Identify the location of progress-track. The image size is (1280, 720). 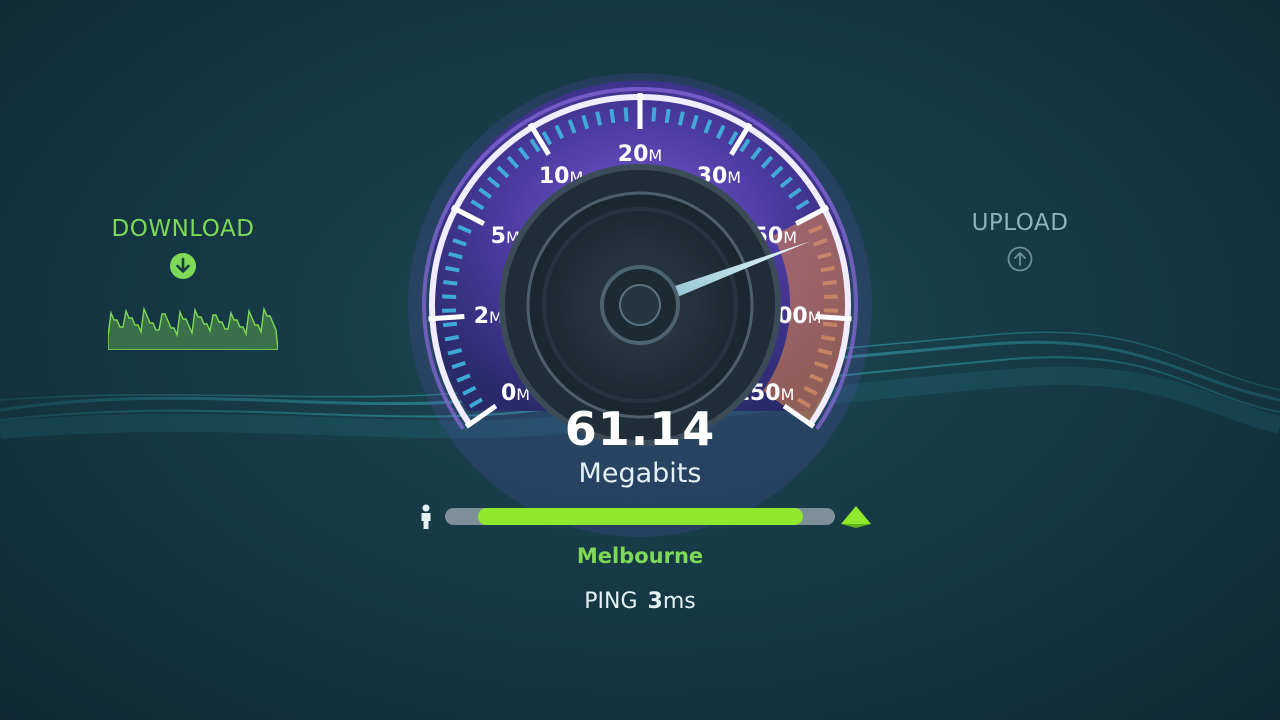
(640, 516).